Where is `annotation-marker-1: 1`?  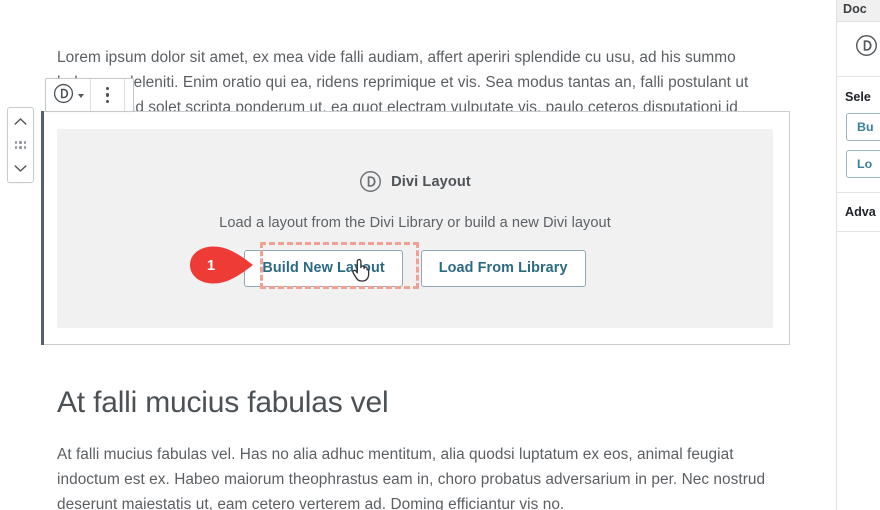
annotation-marker-1: 1 is located at coordinates (220, 265).